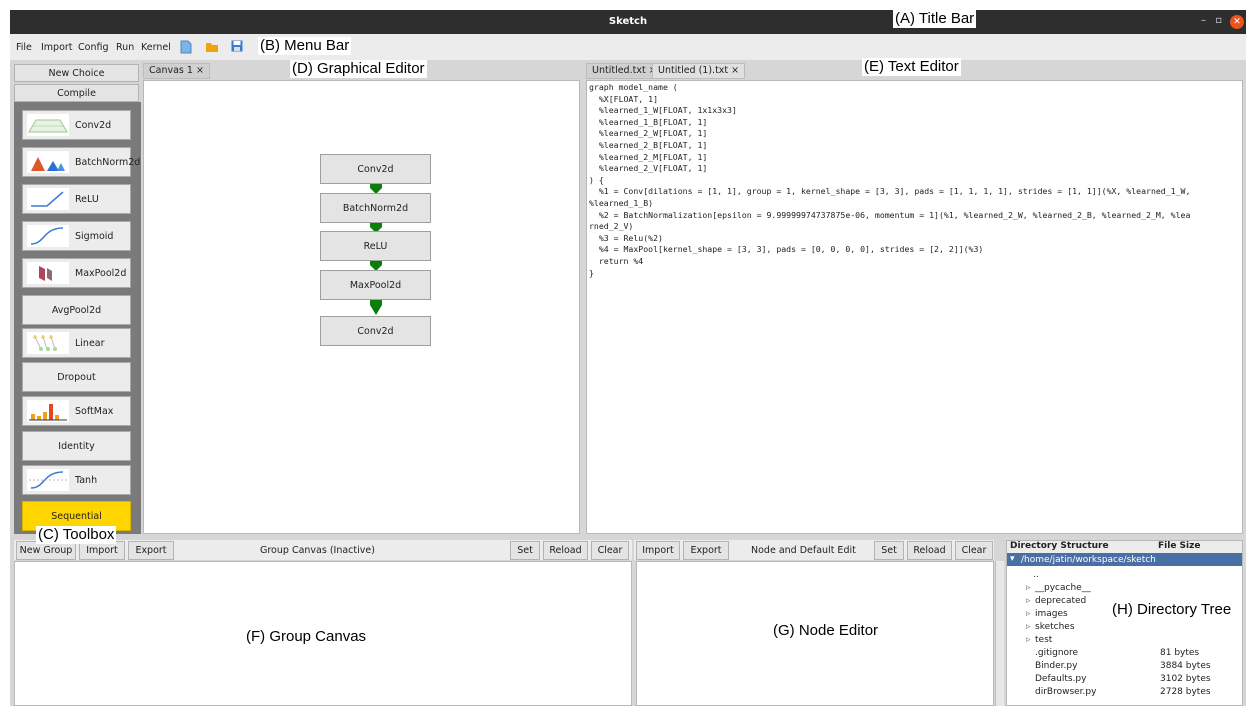 This screenshot has width=1246, height=706. What do you see at coordinates (57, 47) in the screenshot?
I see `menu-import: Import` at bounding box center [57, 47].